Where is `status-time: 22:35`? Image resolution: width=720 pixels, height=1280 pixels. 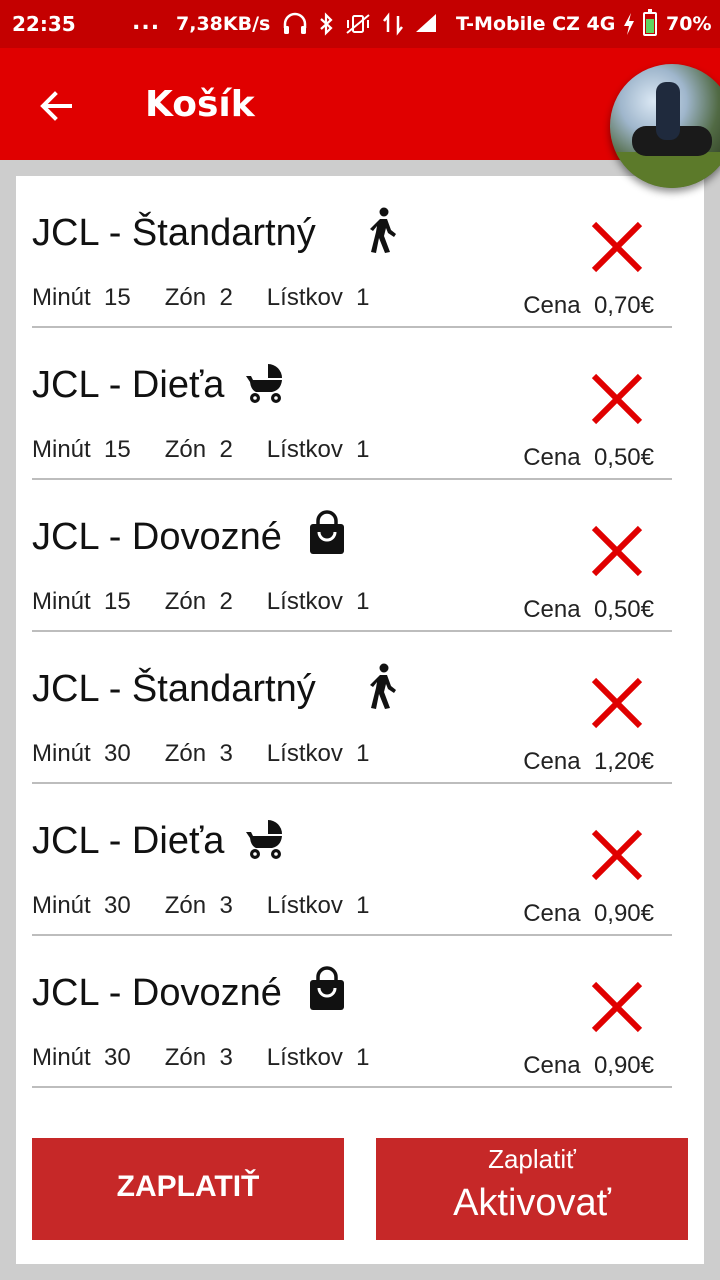 status-time: 22:35 is located at coordinates (44, 24).